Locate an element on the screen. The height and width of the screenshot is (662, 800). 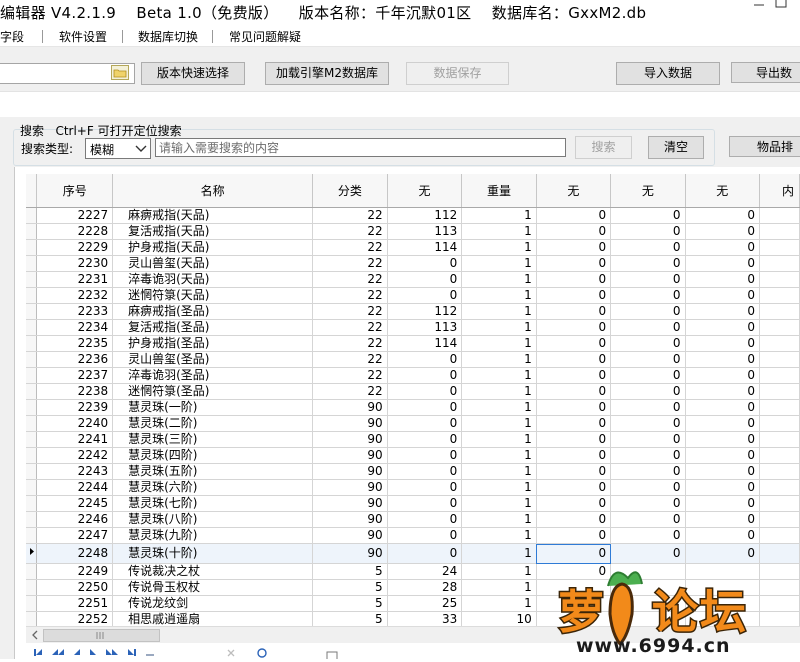
prior-record-icon is located at coordinates (77, 652).